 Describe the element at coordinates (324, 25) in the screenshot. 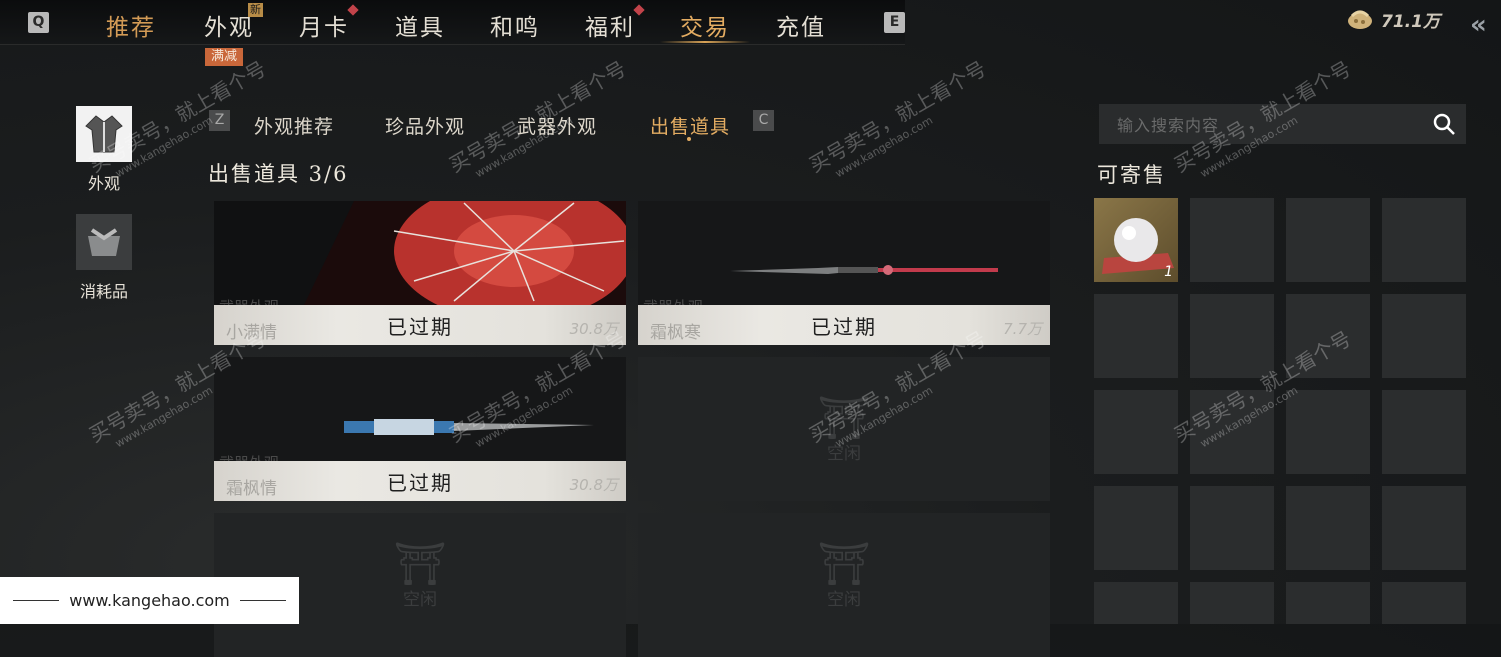

I see `tab-monthly-card: 月卡` at that location.